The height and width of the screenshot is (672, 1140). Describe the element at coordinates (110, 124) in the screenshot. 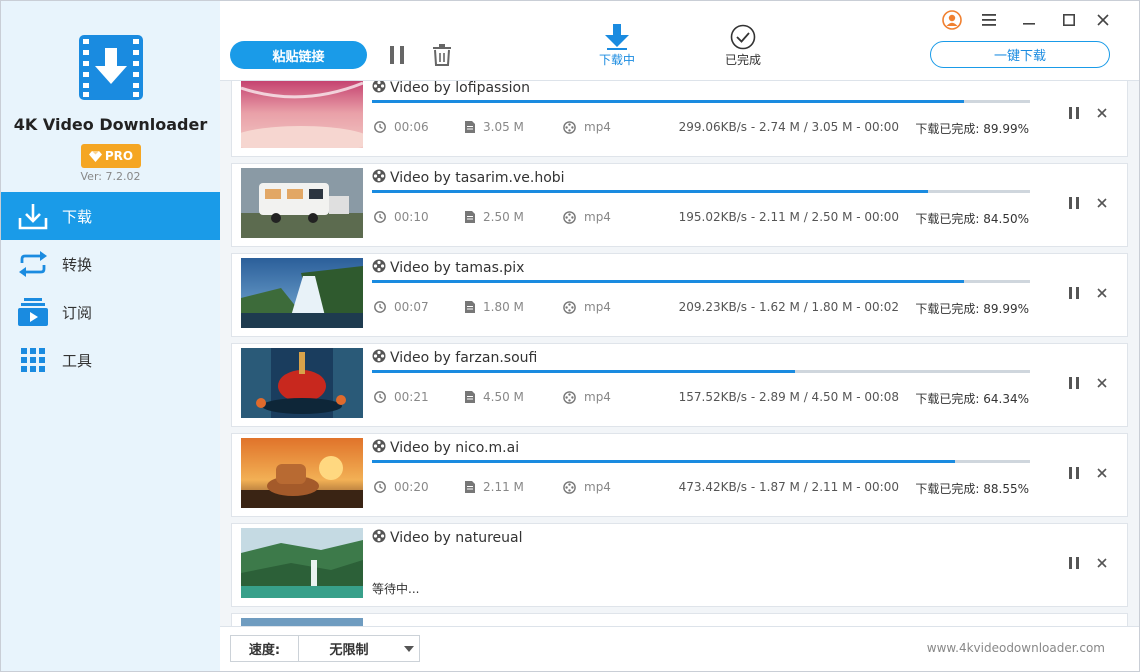

I see `app-name: 4K Video Downloader` at that location.